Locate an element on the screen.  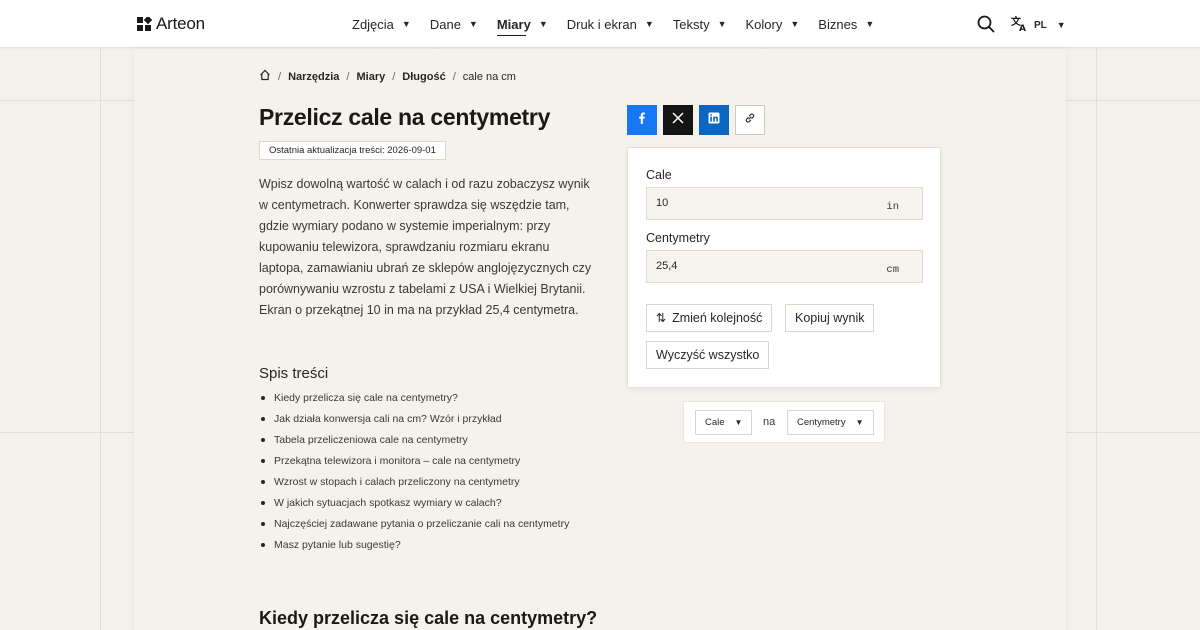
search-icon is located at coordinates (986, 24).